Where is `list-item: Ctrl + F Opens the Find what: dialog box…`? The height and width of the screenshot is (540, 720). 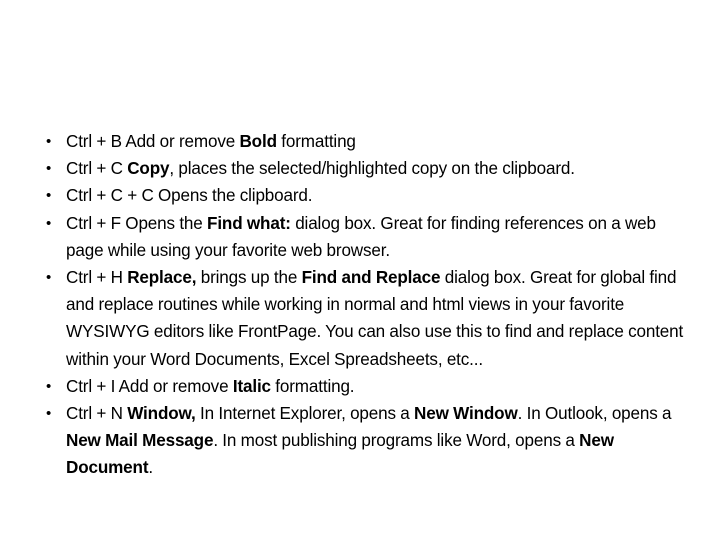
list-item: Ctrl + F Opens the Find what: dialog box… is located at coordinates (365, 237).